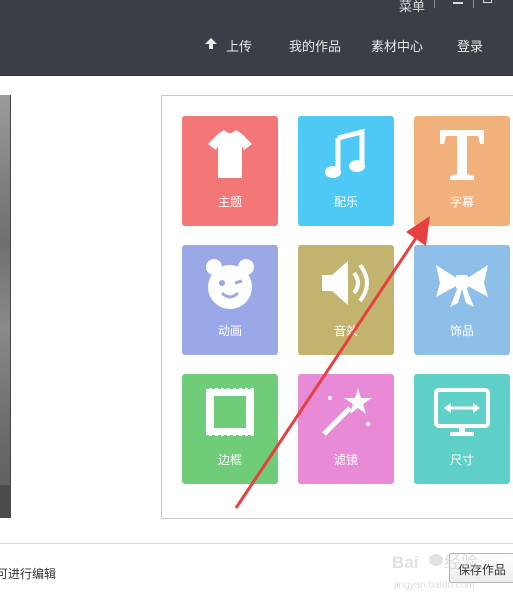 This screenshot has width=513, height=602. I want to click on tool-label: 主题, so click(229, 202).